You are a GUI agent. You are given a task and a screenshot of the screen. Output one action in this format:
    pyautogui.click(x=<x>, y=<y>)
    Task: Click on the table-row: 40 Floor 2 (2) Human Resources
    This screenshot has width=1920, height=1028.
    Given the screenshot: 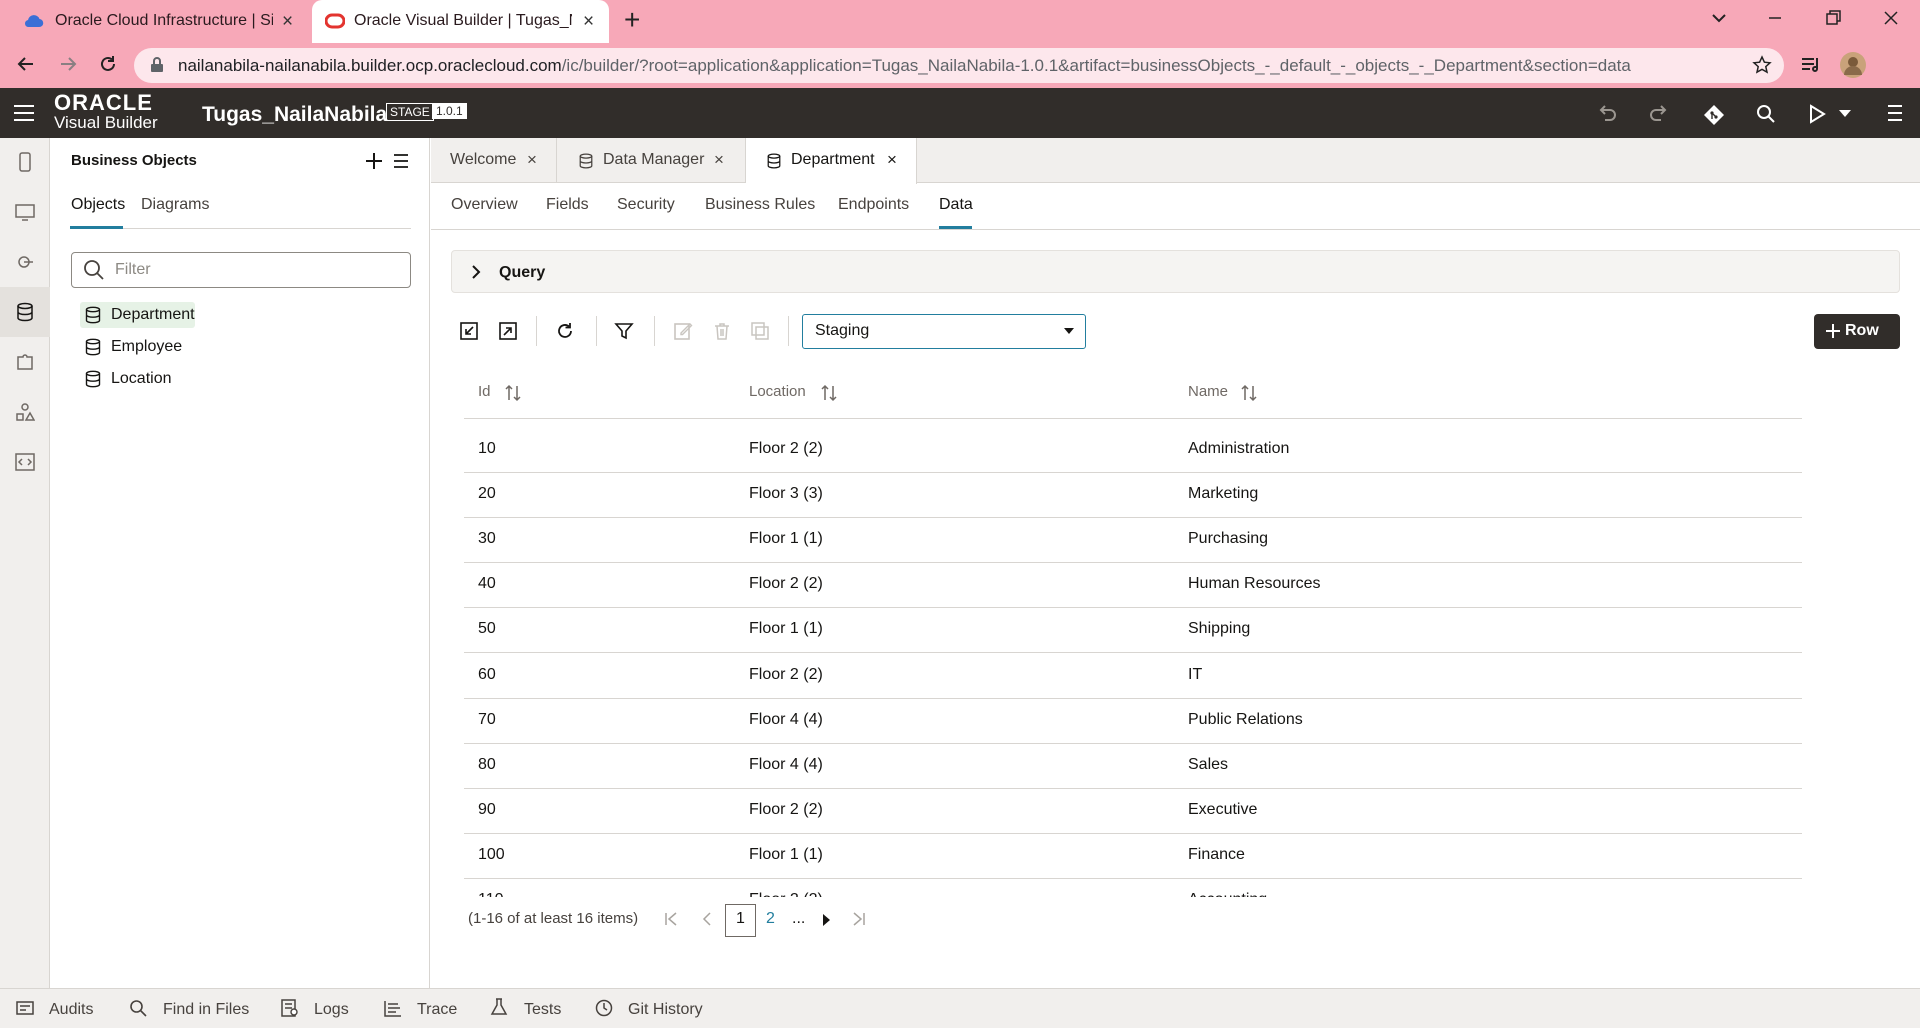 What is the action you would take?
    pyautogui.click(x=1181, y=586)
    